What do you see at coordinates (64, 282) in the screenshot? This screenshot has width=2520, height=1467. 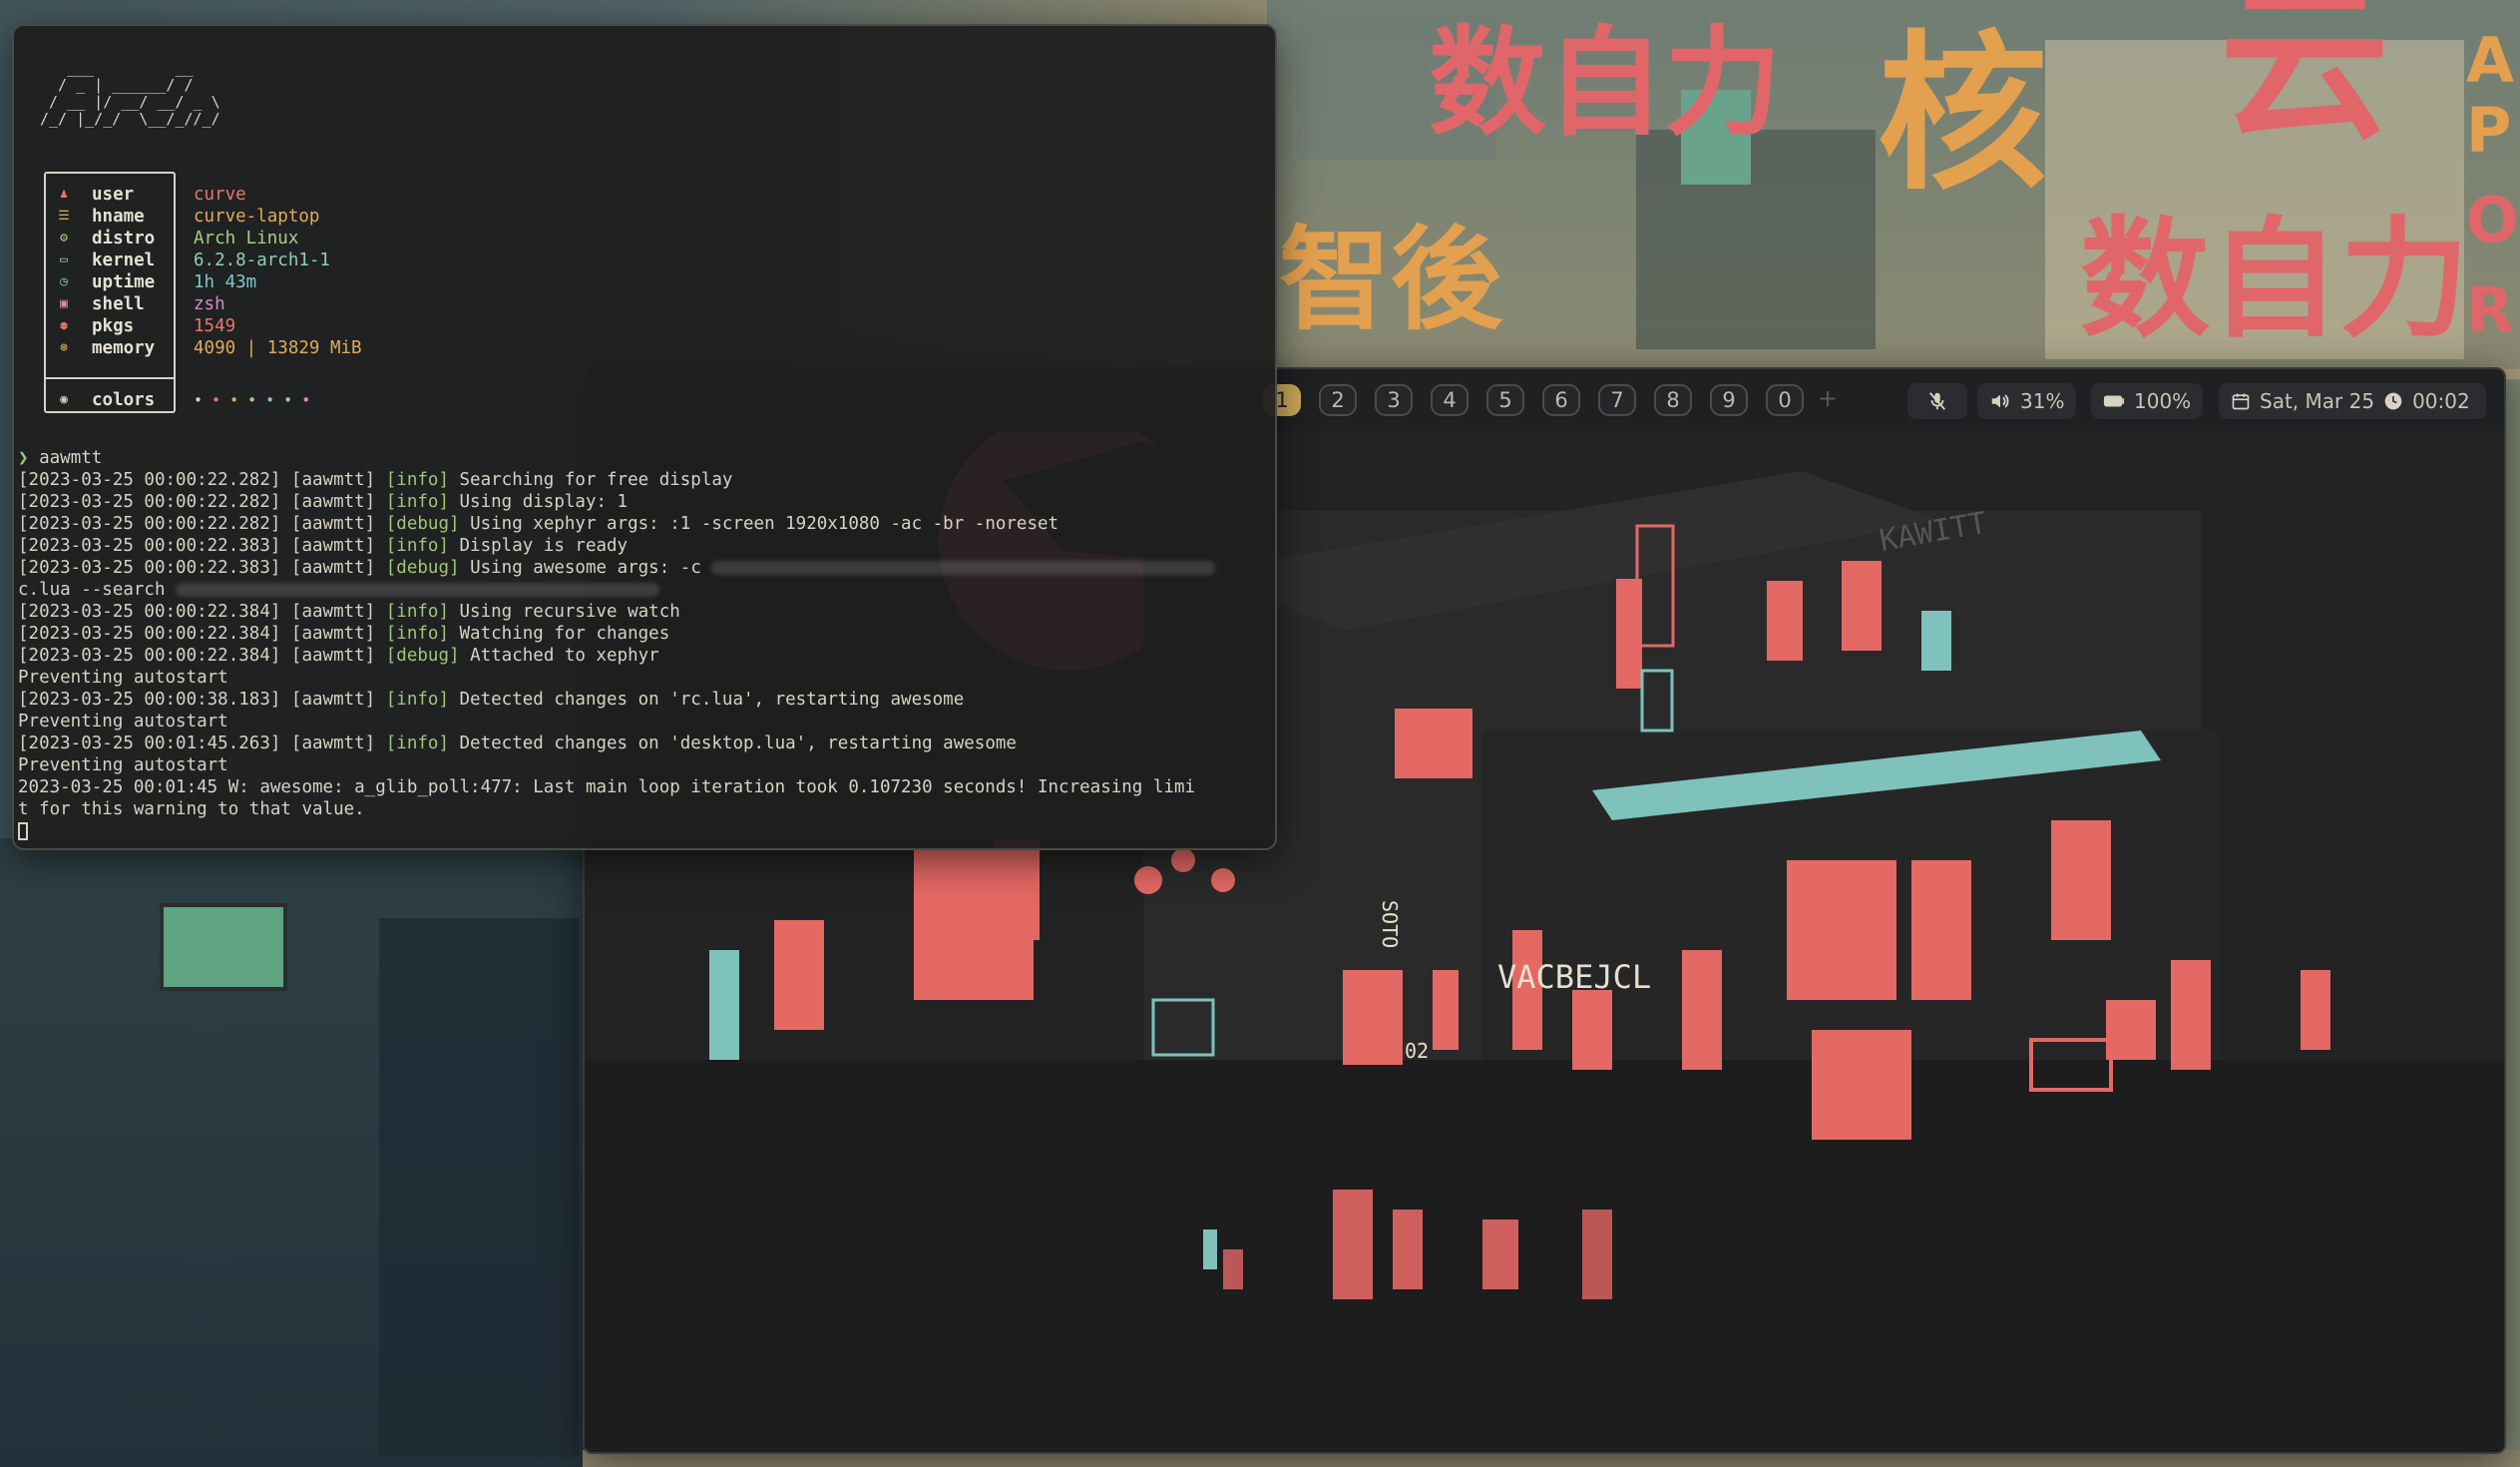 I see `uptime-icon: ◷` at bounding box center [64, 282].